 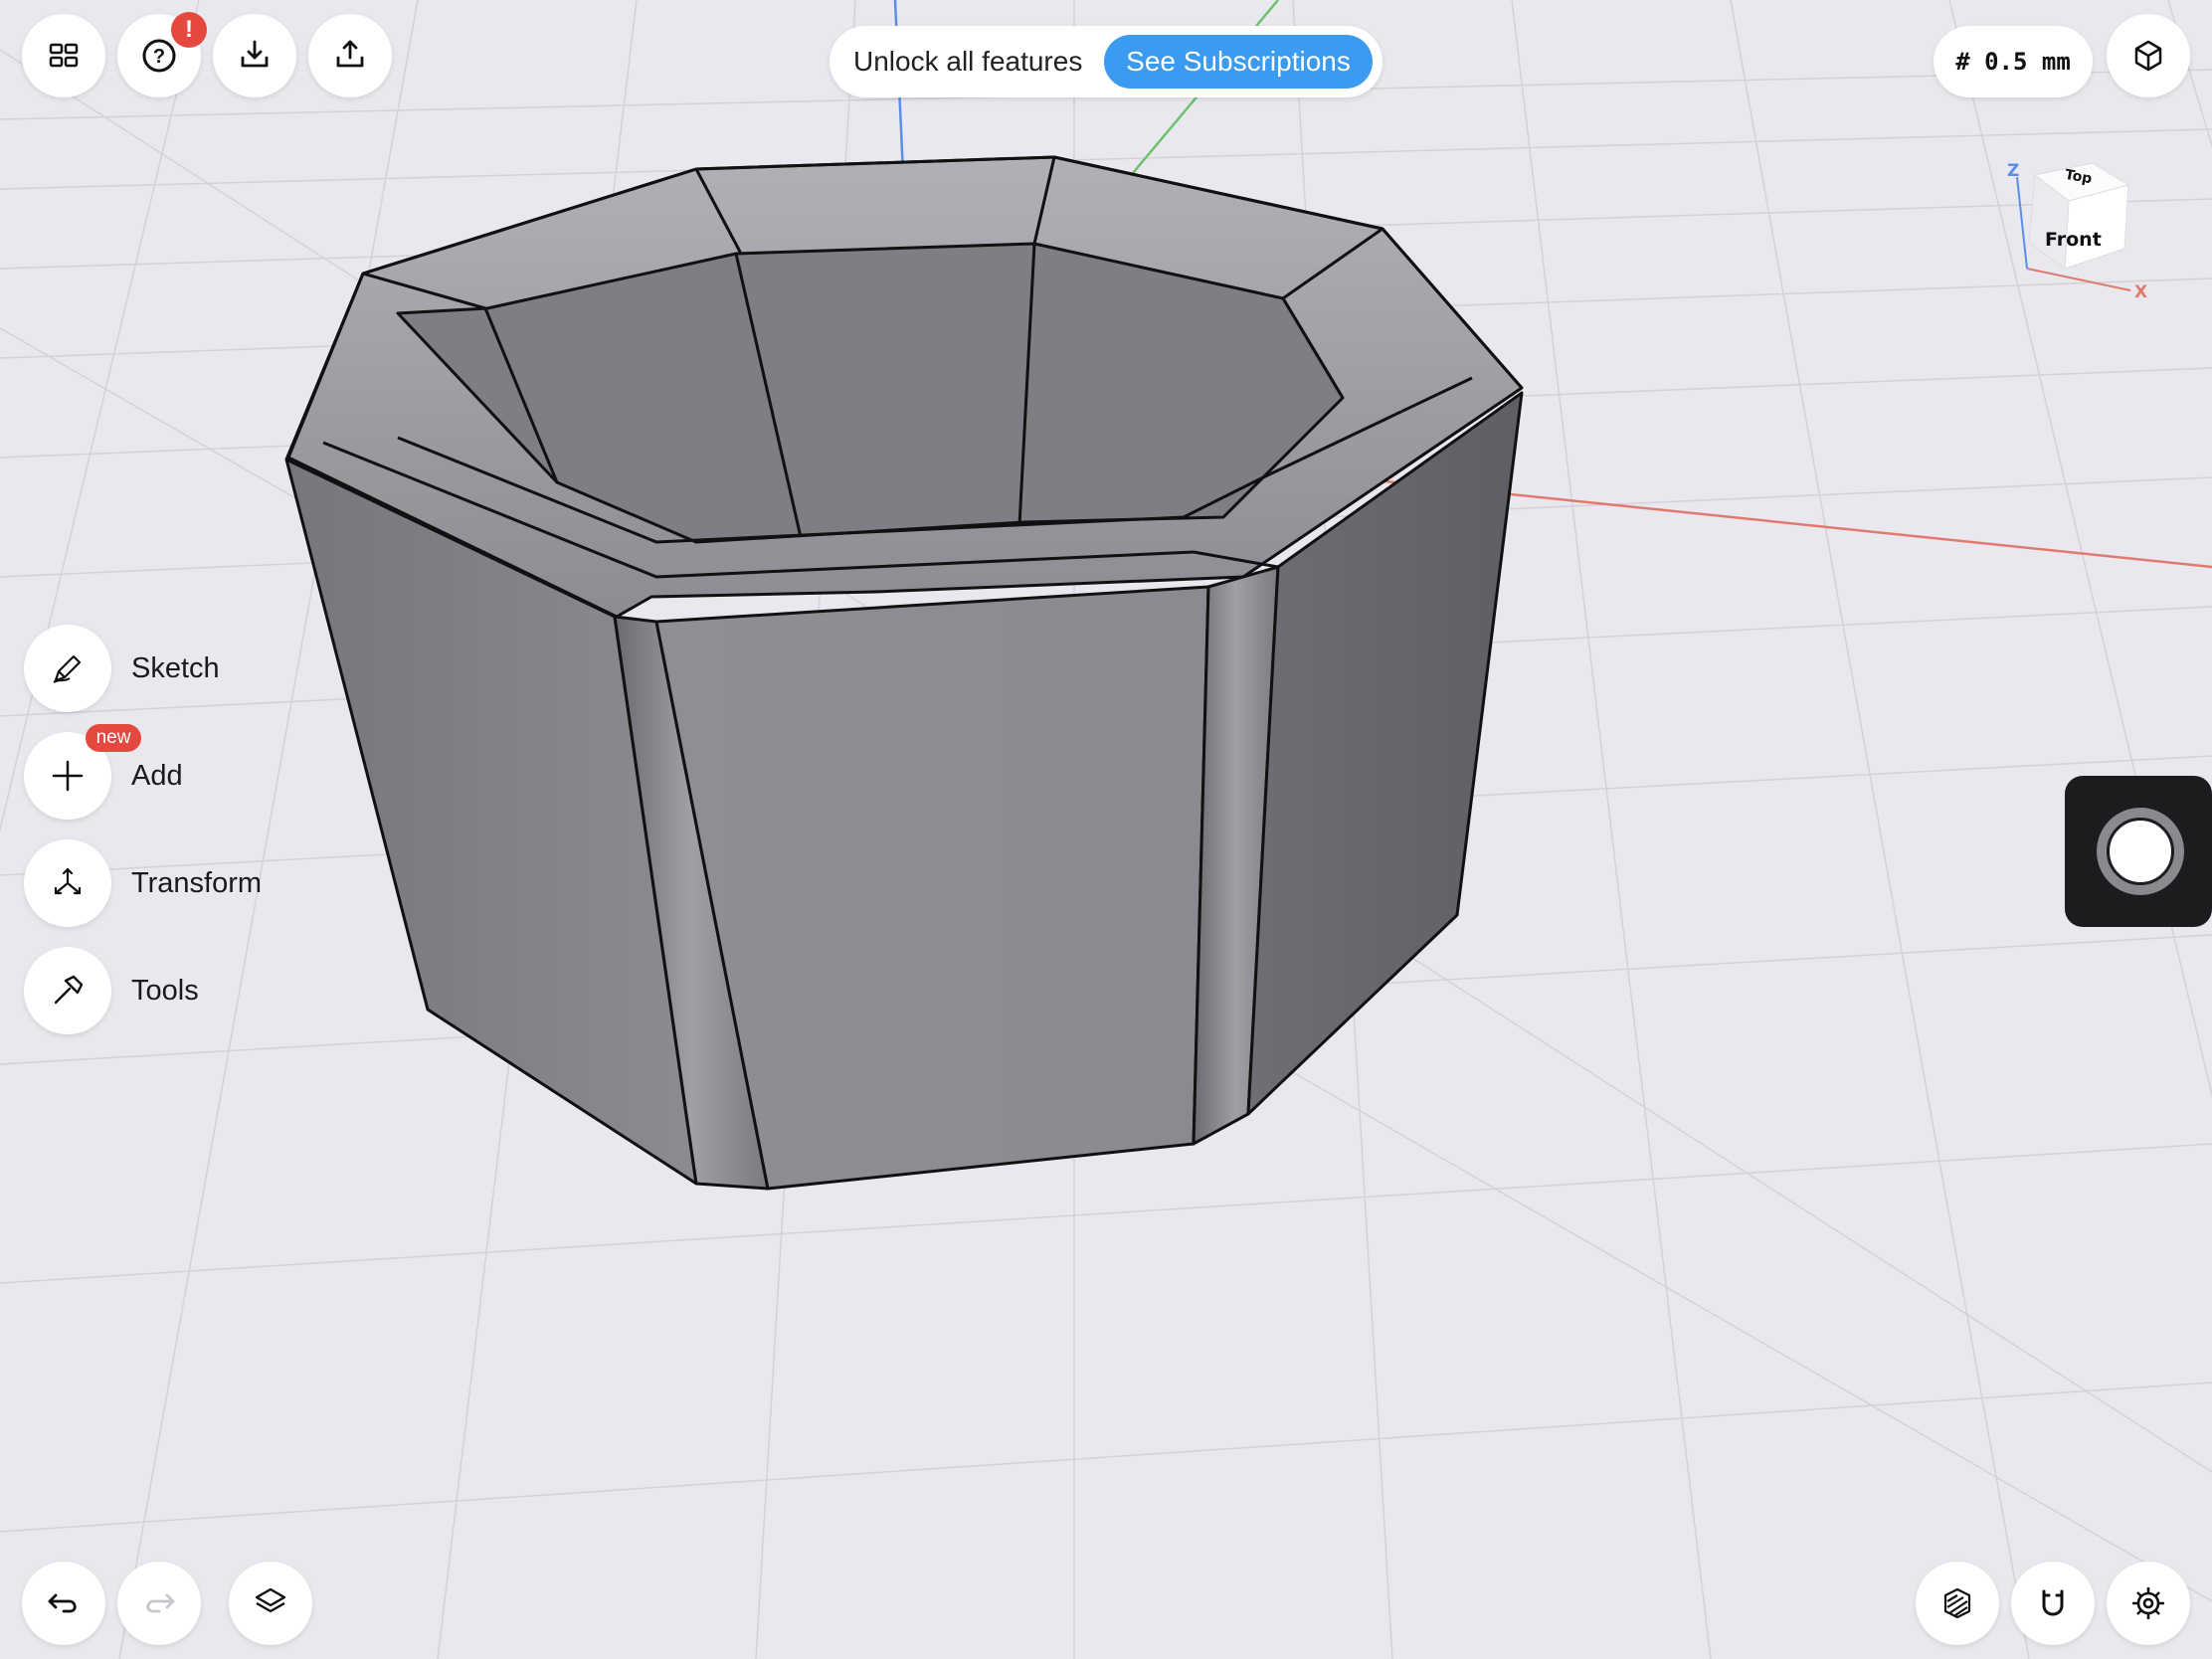 I want to click on transform-icon, so click(x=68, y=881).